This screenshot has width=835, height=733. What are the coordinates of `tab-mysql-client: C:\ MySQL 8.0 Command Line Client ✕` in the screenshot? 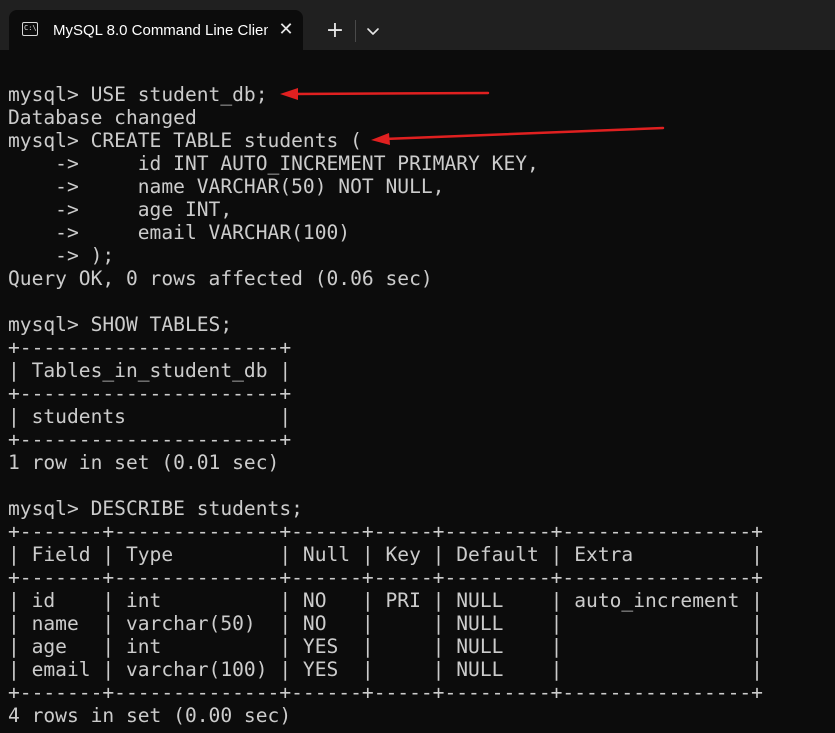 It's located at (156, 30).